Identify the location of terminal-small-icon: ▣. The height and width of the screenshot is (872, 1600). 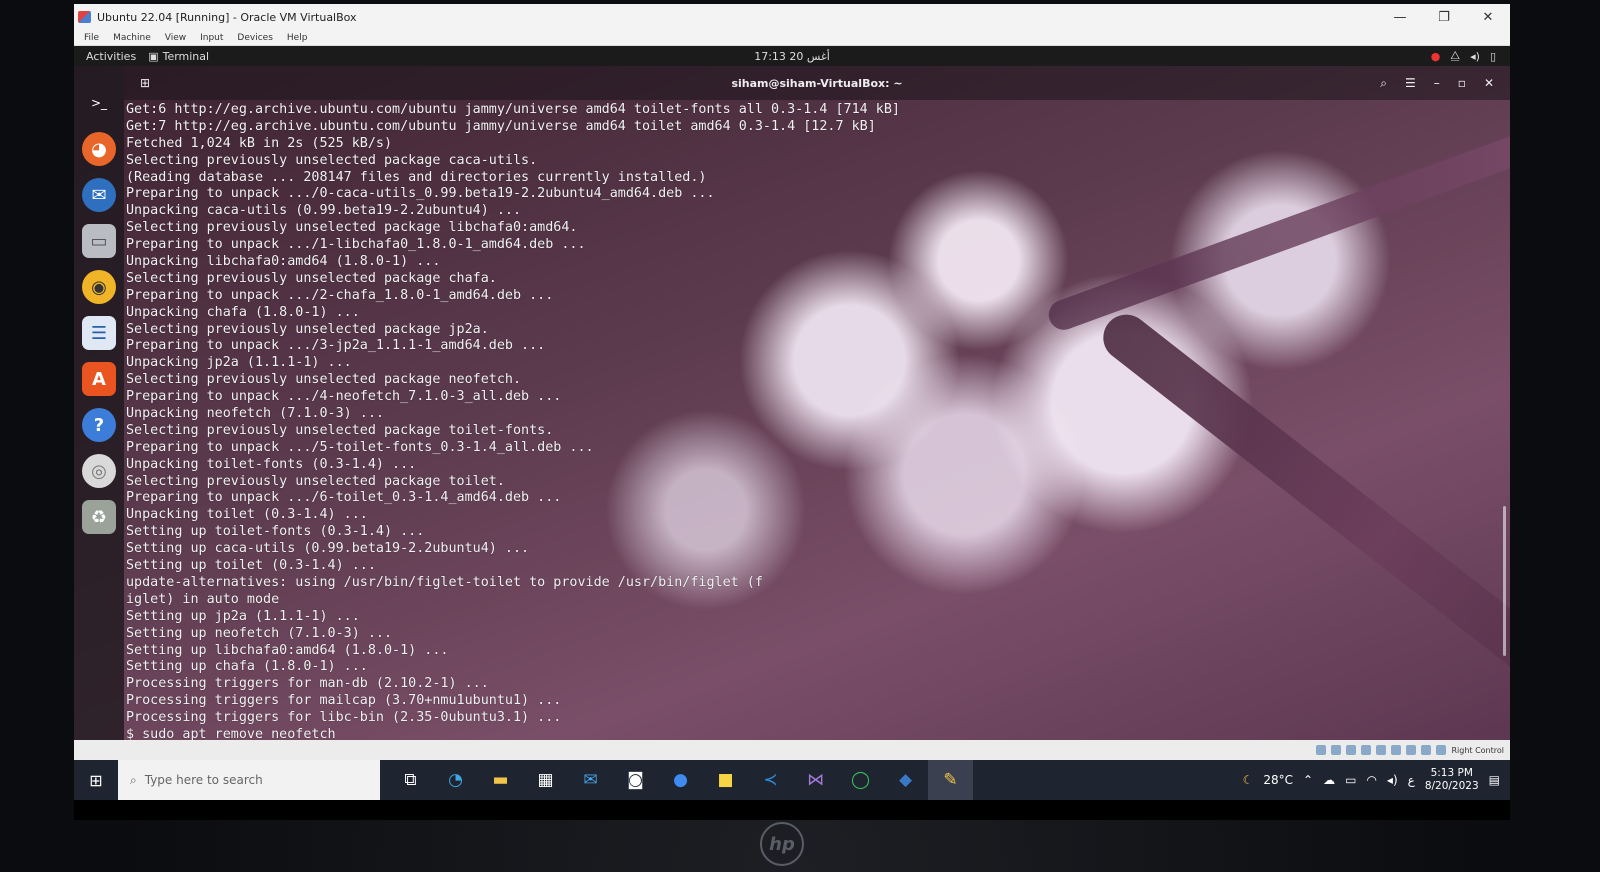
(153, 56).